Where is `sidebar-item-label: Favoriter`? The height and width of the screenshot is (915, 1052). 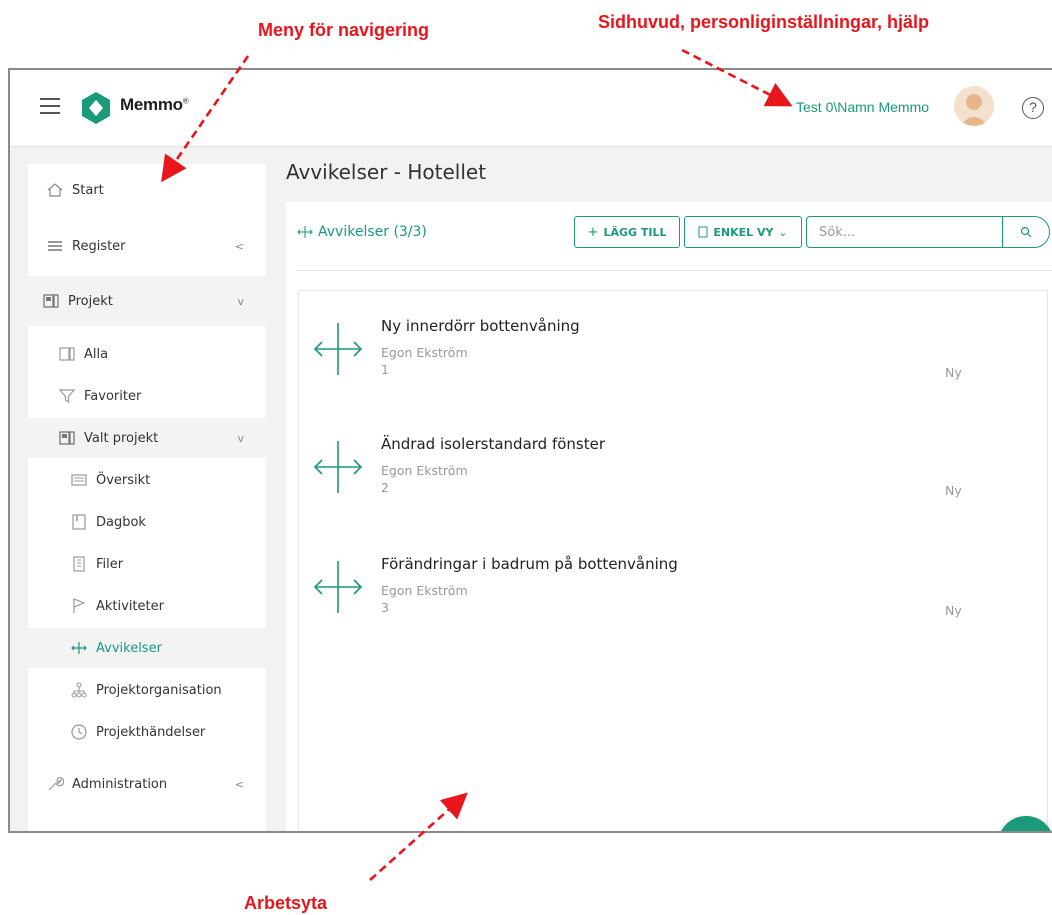
sidebar-item-label: Favoriter is located at coordinates (113, 396).